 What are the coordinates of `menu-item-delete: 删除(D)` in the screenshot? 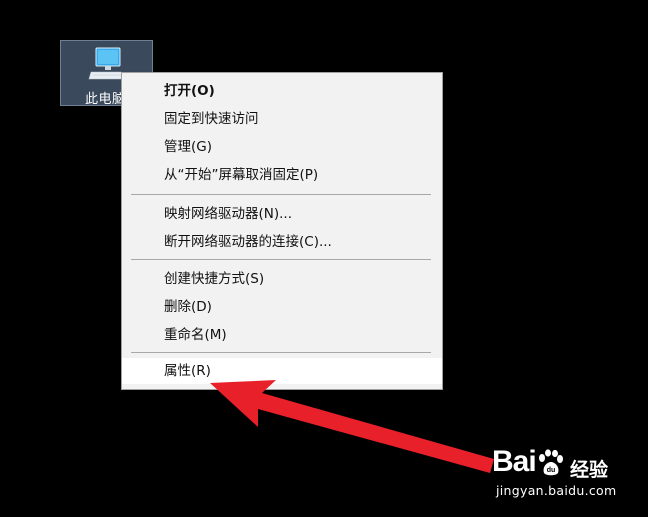 It's located at (282, 307).